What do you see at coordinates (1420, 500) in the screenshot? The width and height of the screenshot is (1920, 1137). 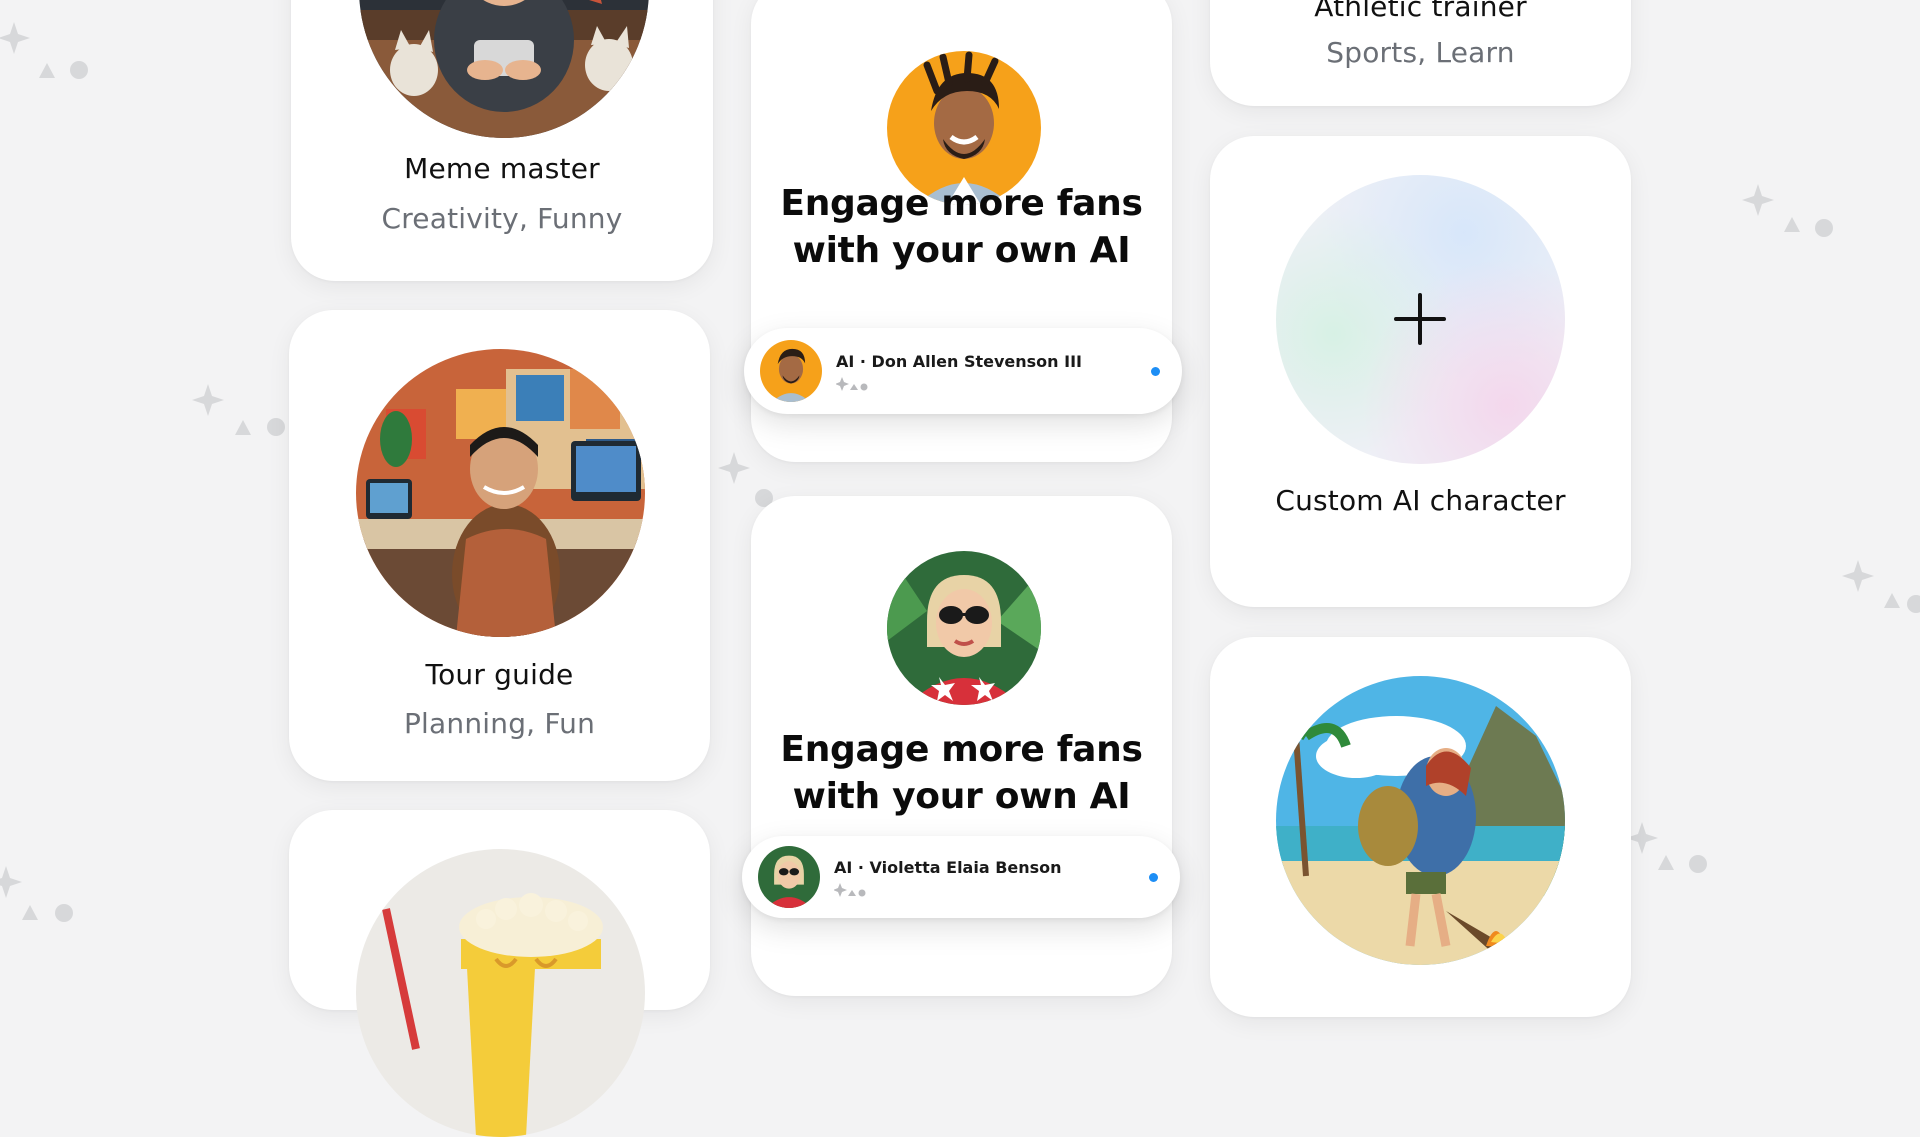 I see `card-title: Custom AI character` at bounding box center [1420, 500].